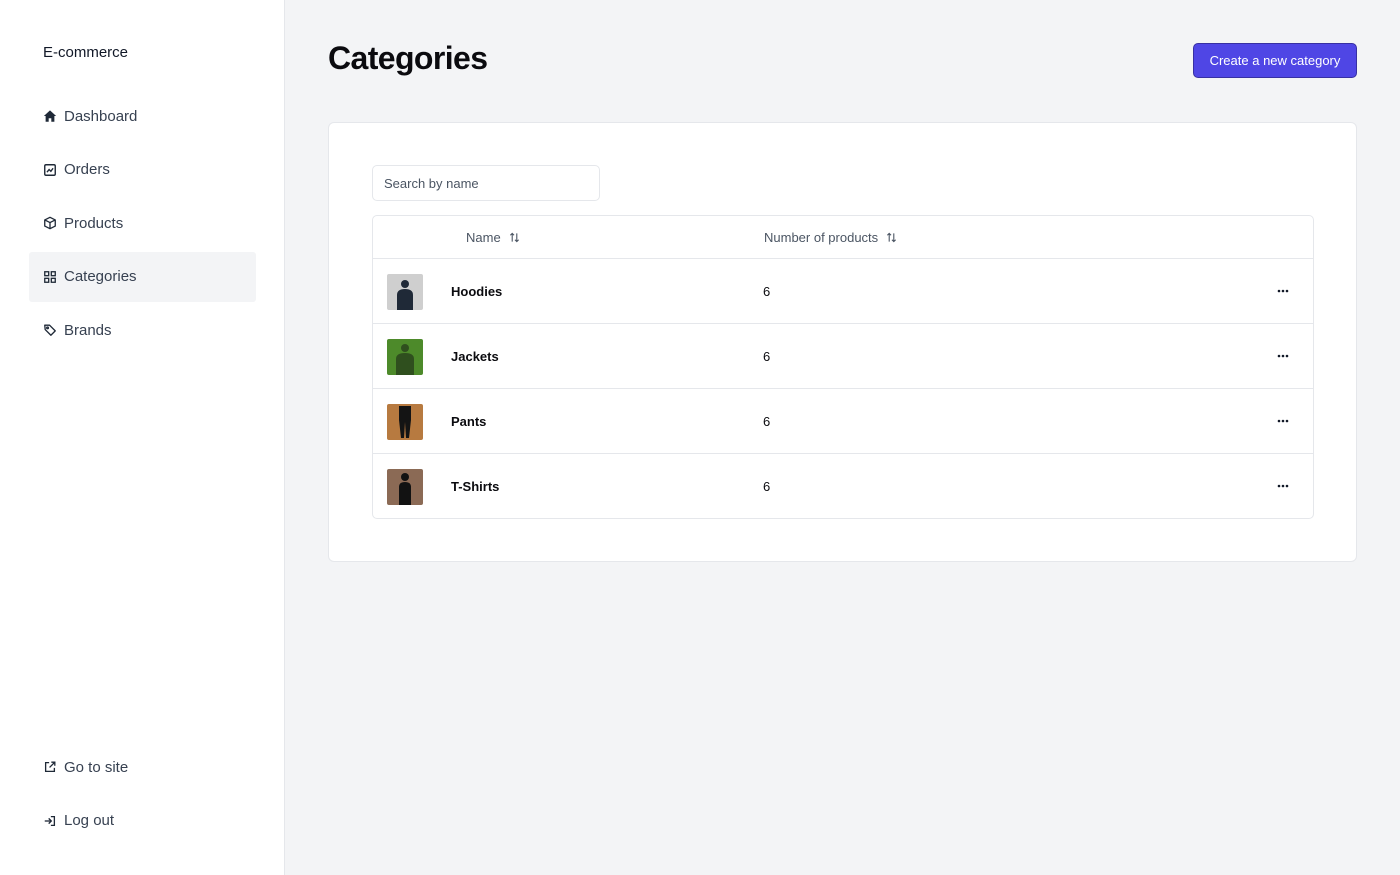 The width and height of the screenshot is (1400, 875). I want to click on grid-icon, so click(50, 277).